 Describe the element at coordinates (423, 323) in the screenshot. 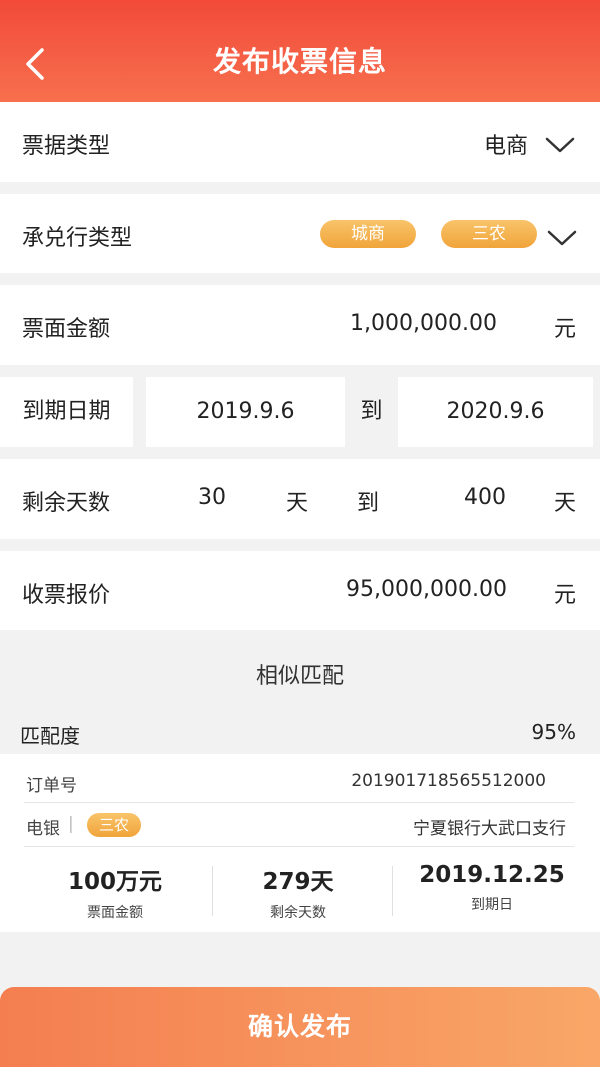

I see `face-amount-input: 1,000,000.00` at that location.